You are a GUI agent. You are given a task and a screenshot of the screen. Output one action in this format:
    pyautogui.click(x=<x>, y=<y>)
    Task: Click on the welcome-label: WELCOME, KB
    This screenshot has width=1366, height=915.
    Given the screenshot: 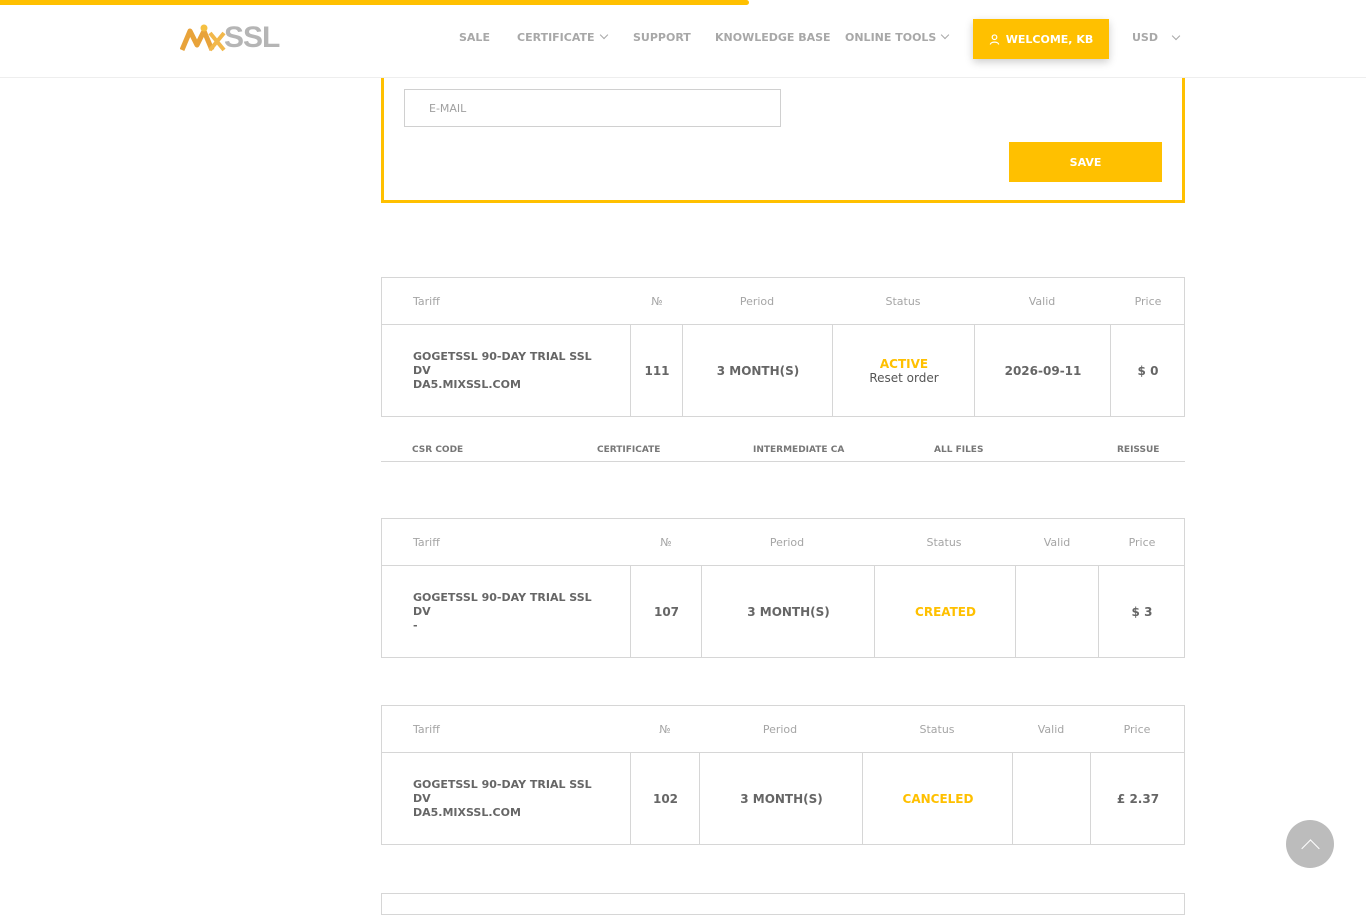 What is the action you would take?
    pyautogui.click(x=1049, y=39)
    